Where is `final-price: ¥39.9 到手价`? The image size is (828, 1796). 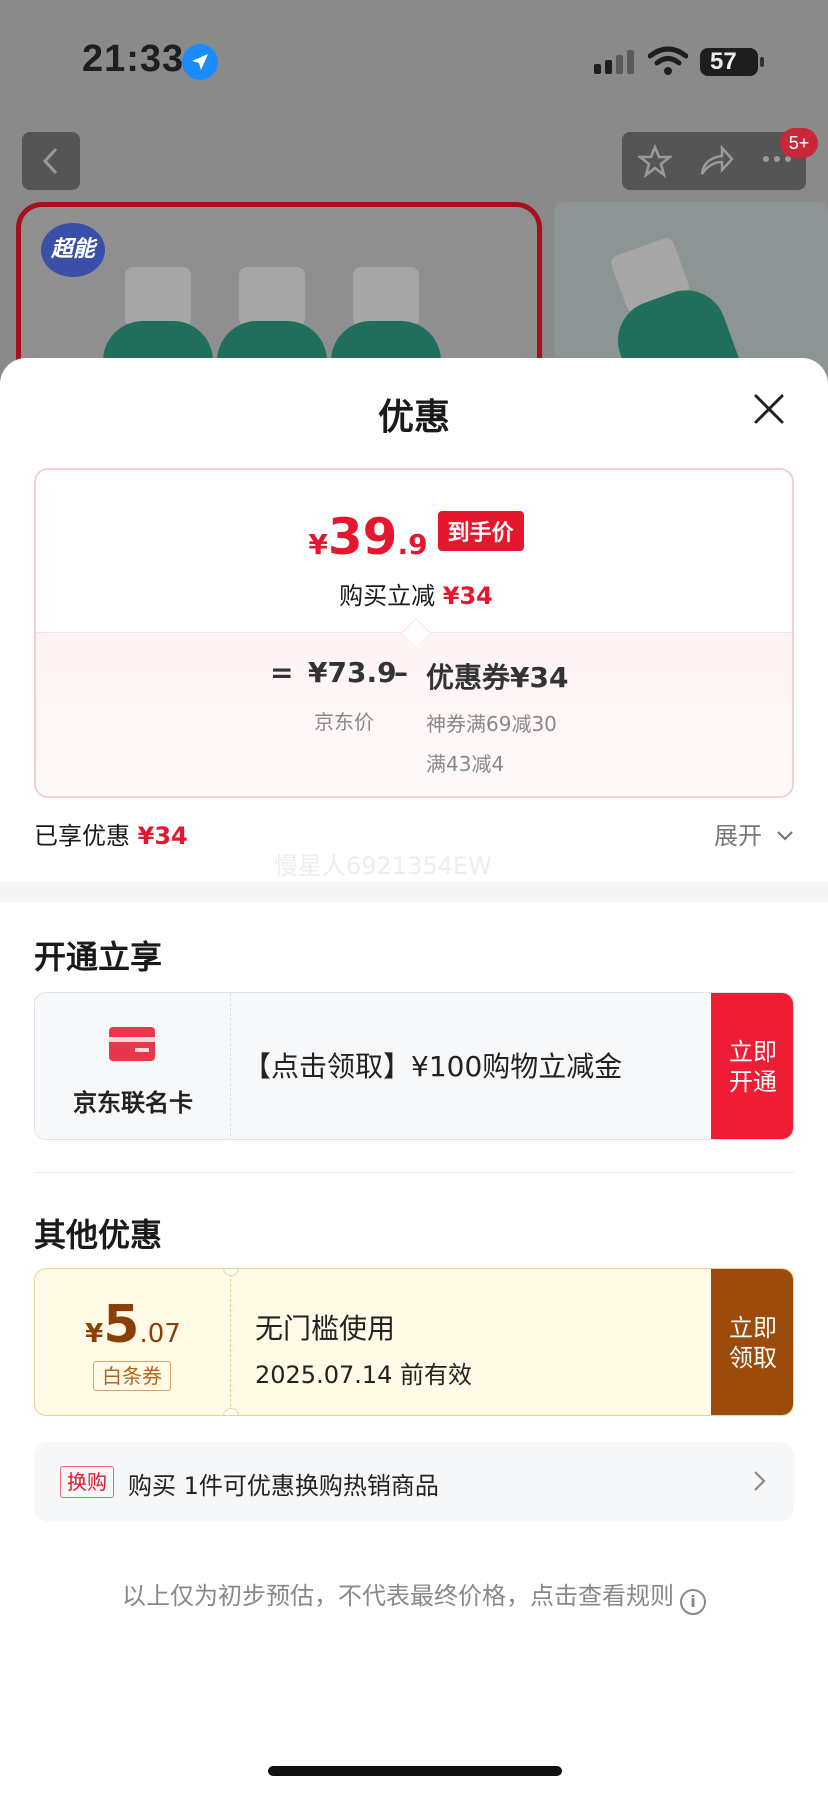 final-price: ¥39.9 到手价 is located at coordinates (414, 537).